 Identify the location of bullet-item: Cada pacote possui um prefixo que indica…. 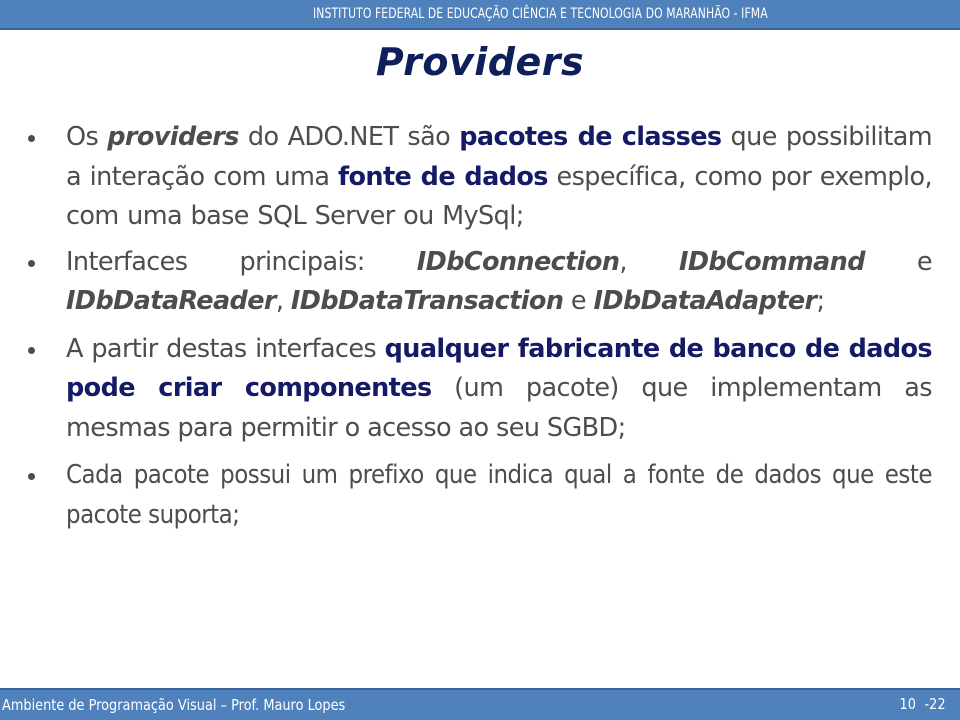
(480, 495).